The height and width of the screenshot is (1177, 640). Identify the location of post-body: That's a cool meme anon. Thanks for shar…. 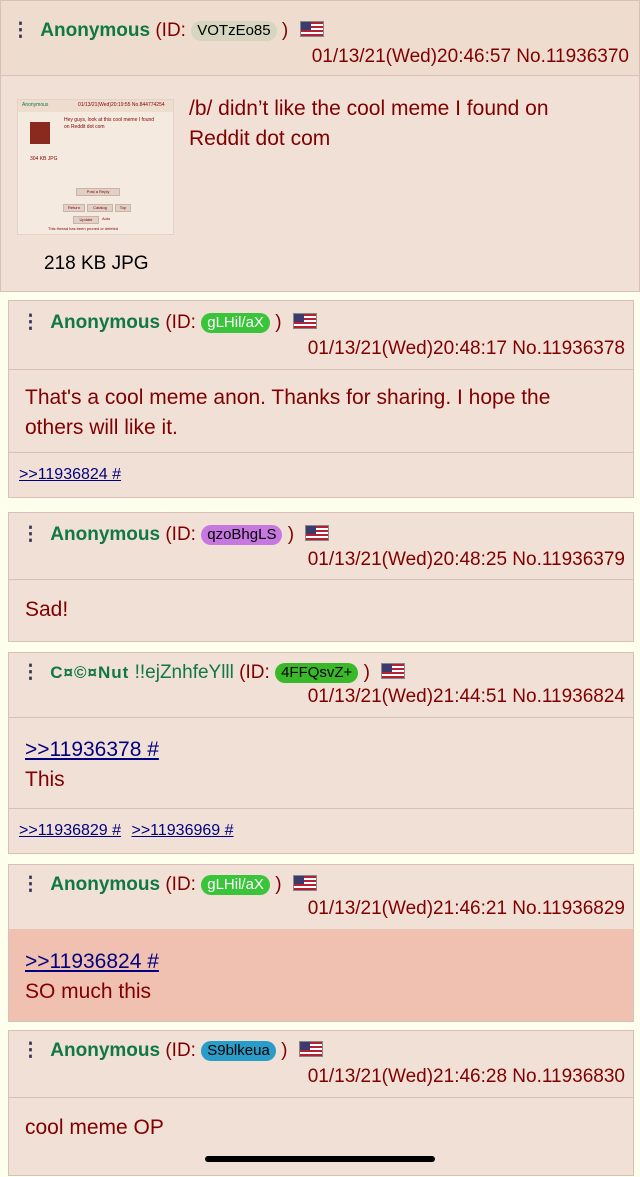
(321, 412).